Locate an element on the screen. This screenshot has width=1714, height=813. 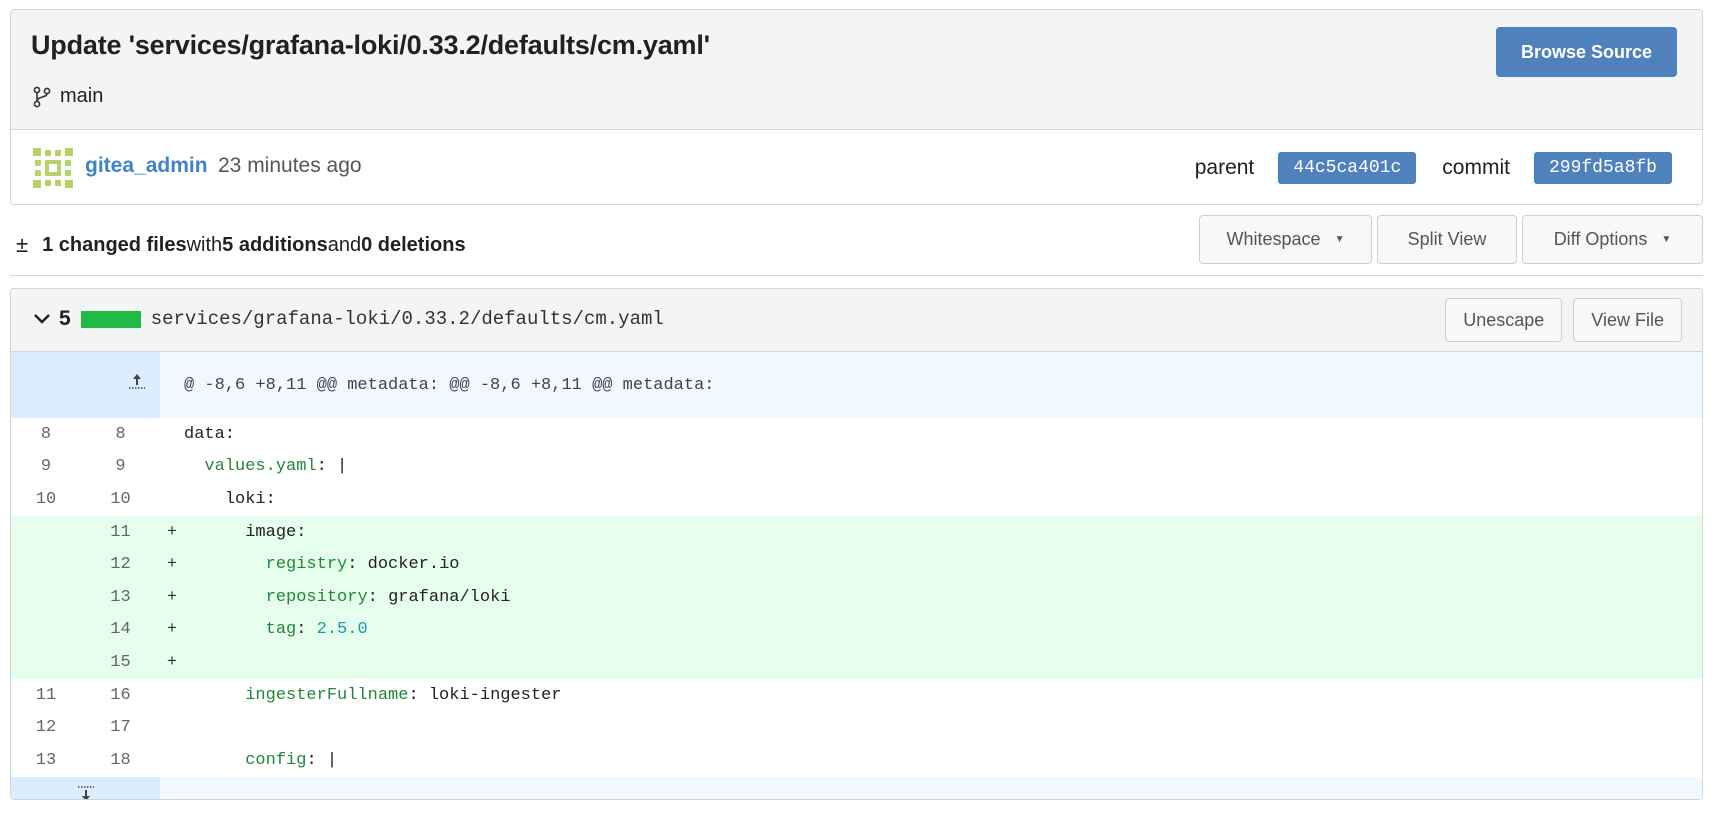
code-line: repository: grafana/loki is located at coordinates (943, 597).